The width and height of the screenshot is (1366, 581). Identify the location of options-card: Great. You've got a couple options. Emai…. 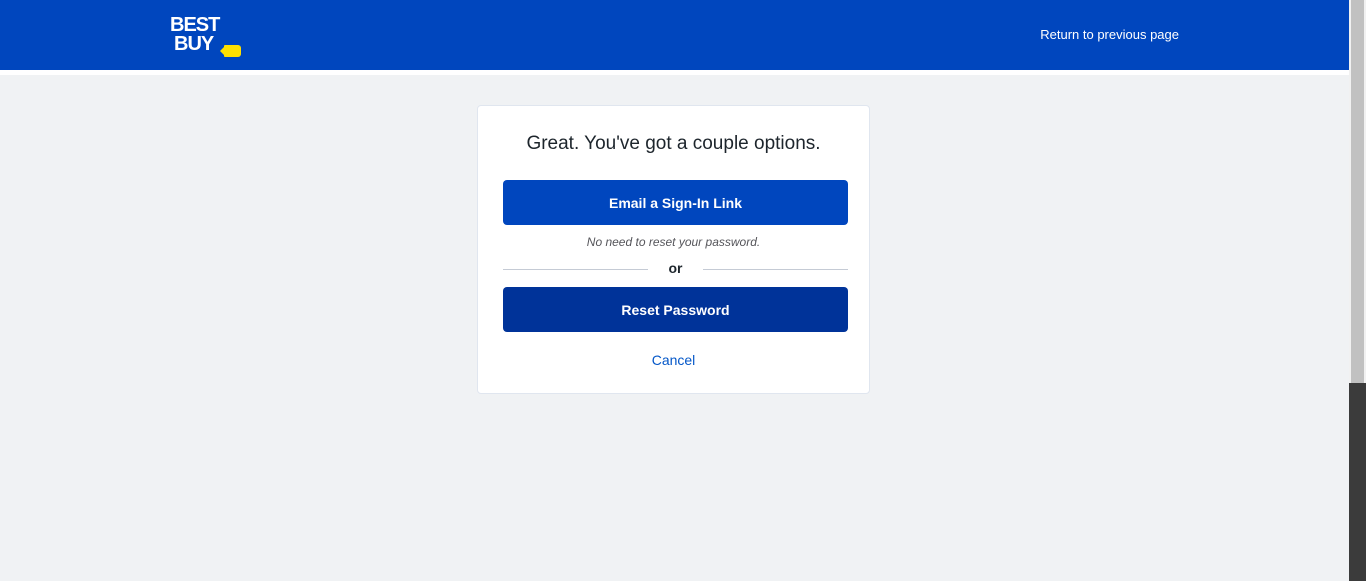
(673, 249).